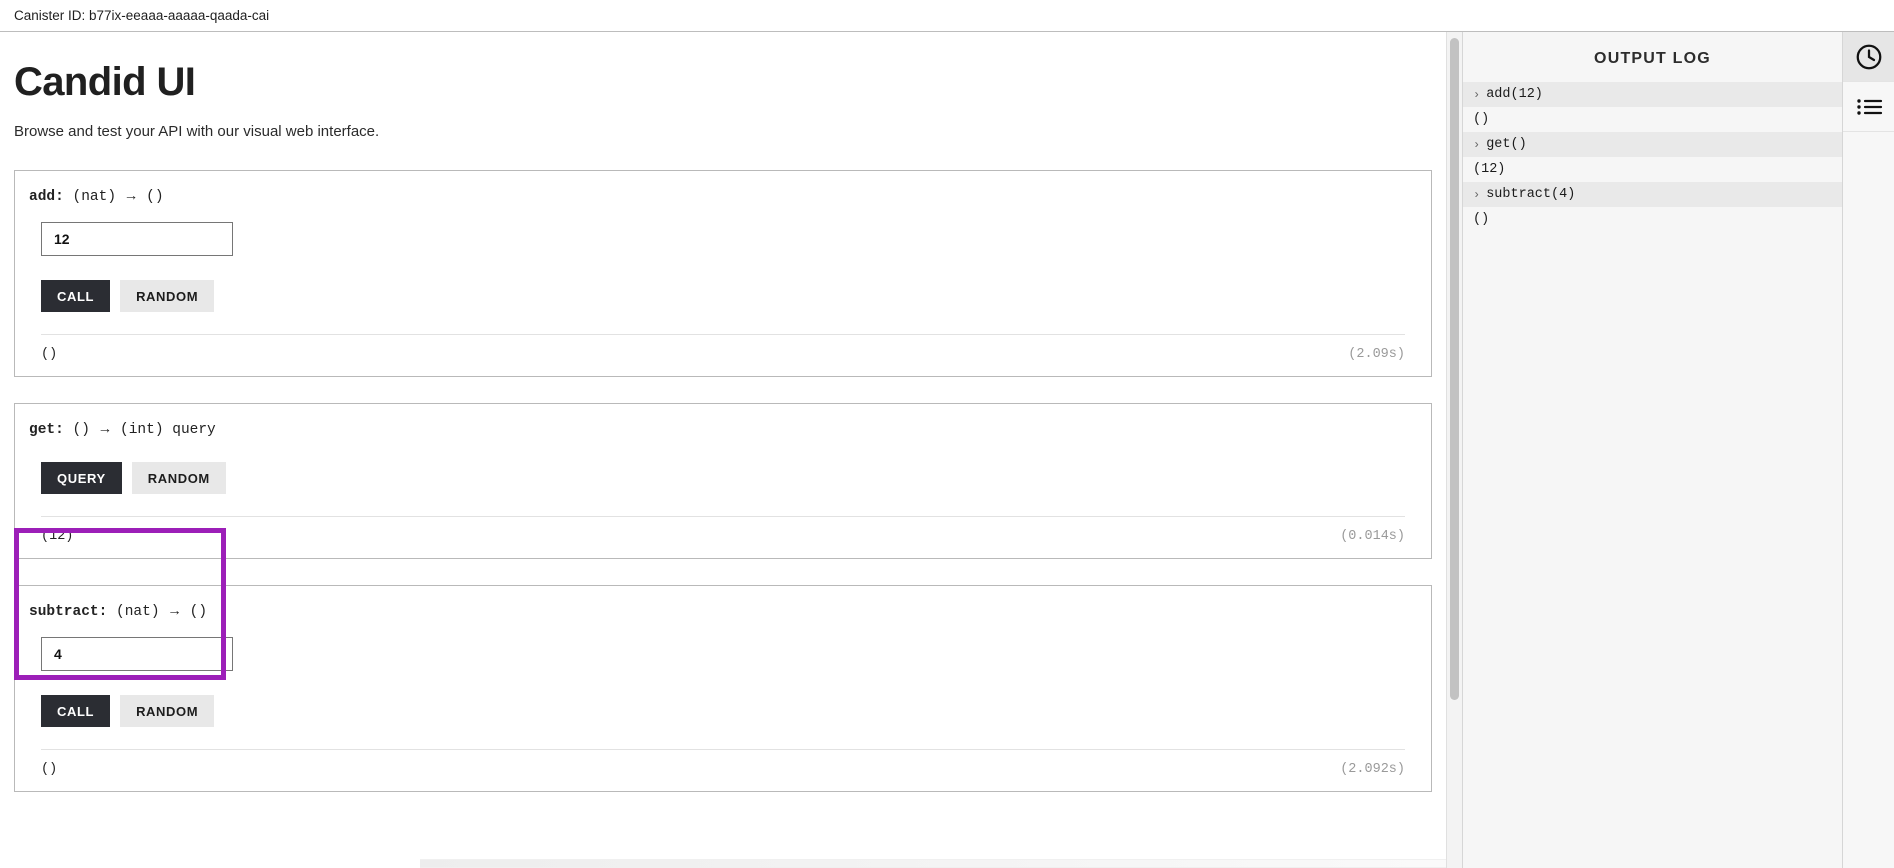 The height and width of the screenshot is (868, 1894). Describe the element at coordinates (1454, 369) in the screenshot. I see `vertical-scrollbar-thumb` at that location.